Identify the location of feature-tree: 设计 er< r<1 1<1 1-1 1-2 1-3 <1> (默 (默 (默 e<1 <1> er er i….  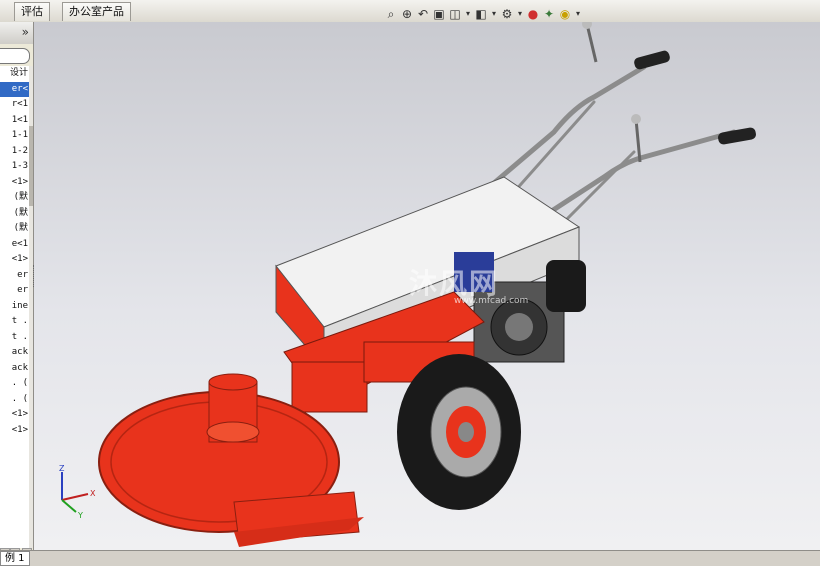
(14, 307).